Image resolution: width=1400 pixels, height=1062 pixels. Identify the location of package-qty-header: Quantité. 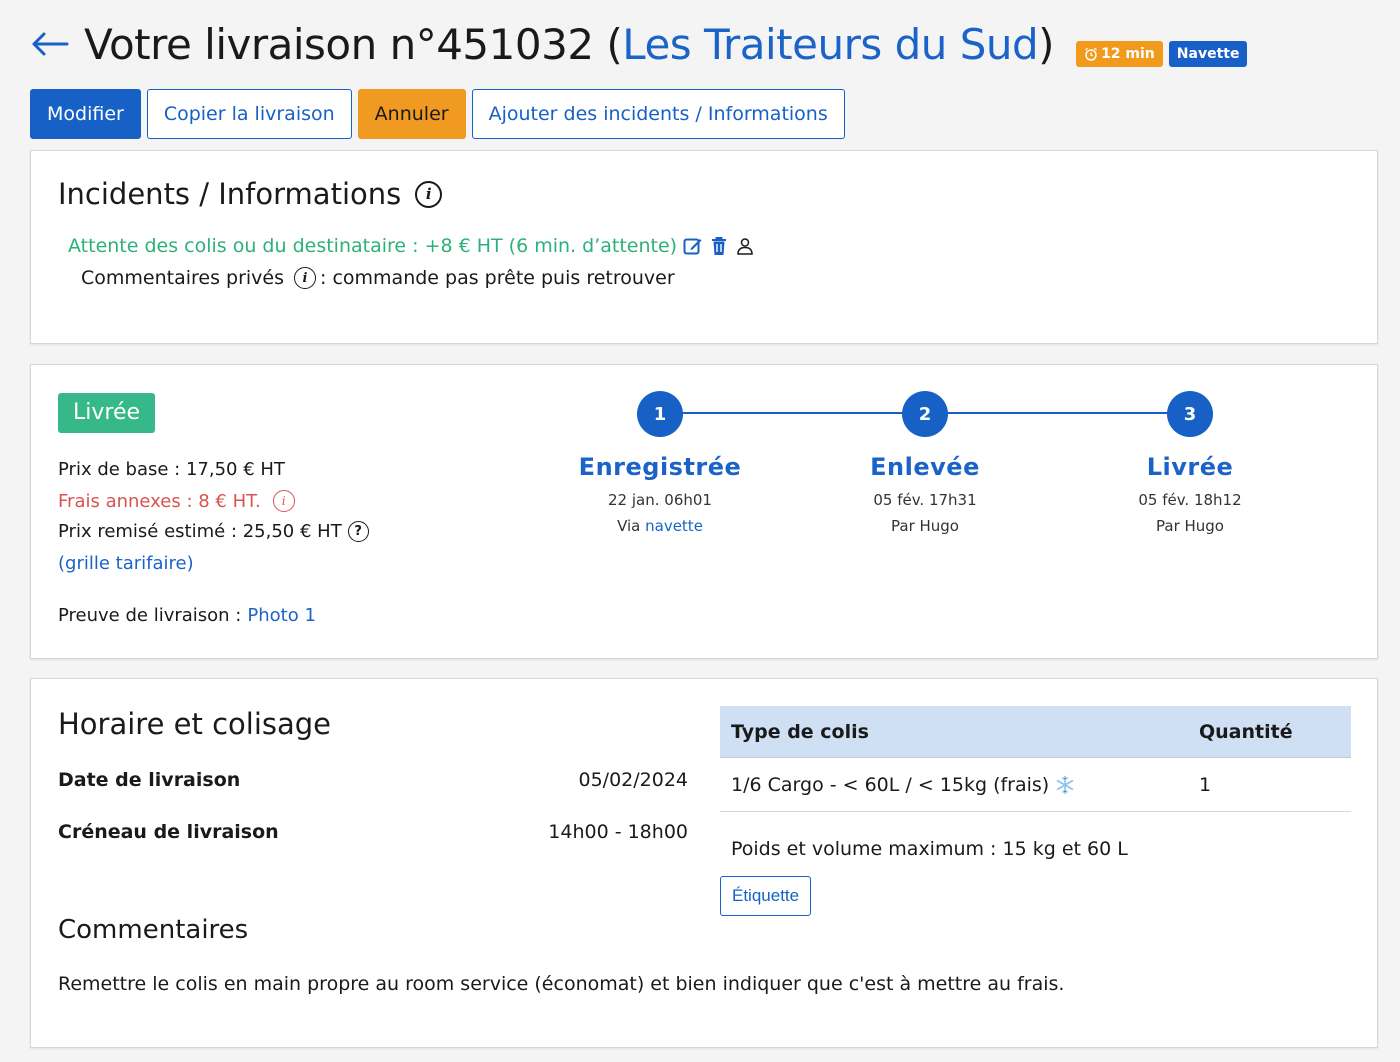
(1246, 731).